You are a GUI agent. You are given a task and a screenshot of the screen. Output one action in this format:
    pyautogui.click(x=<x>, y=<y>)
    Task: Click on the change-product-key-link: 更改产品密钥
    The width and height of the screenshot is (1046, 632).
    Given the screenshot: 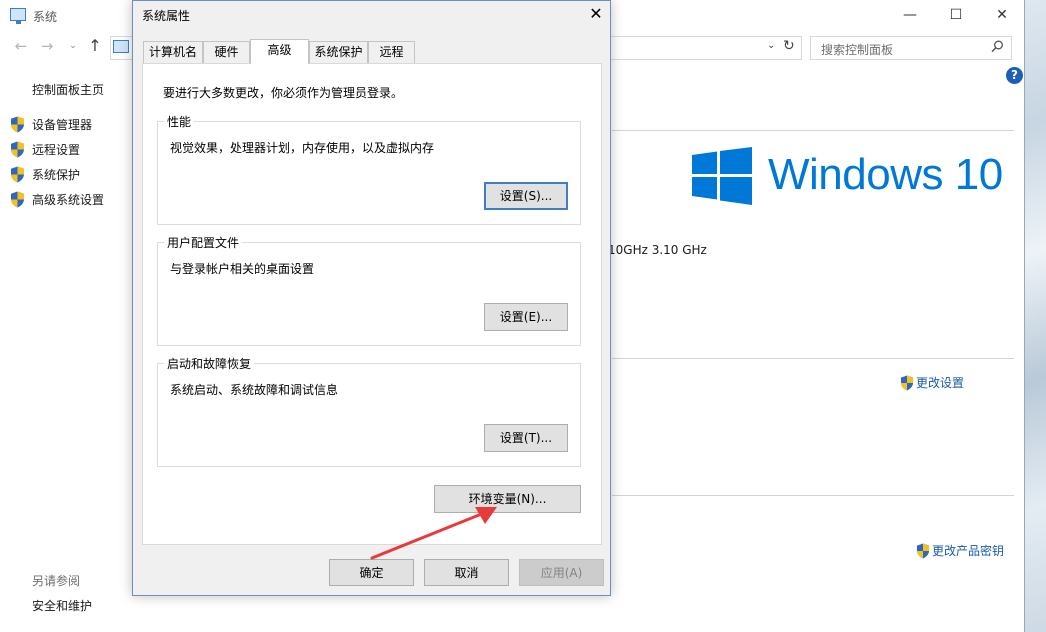 What is the action you would take?
    pyautogui.click(x=960, y=550)
    